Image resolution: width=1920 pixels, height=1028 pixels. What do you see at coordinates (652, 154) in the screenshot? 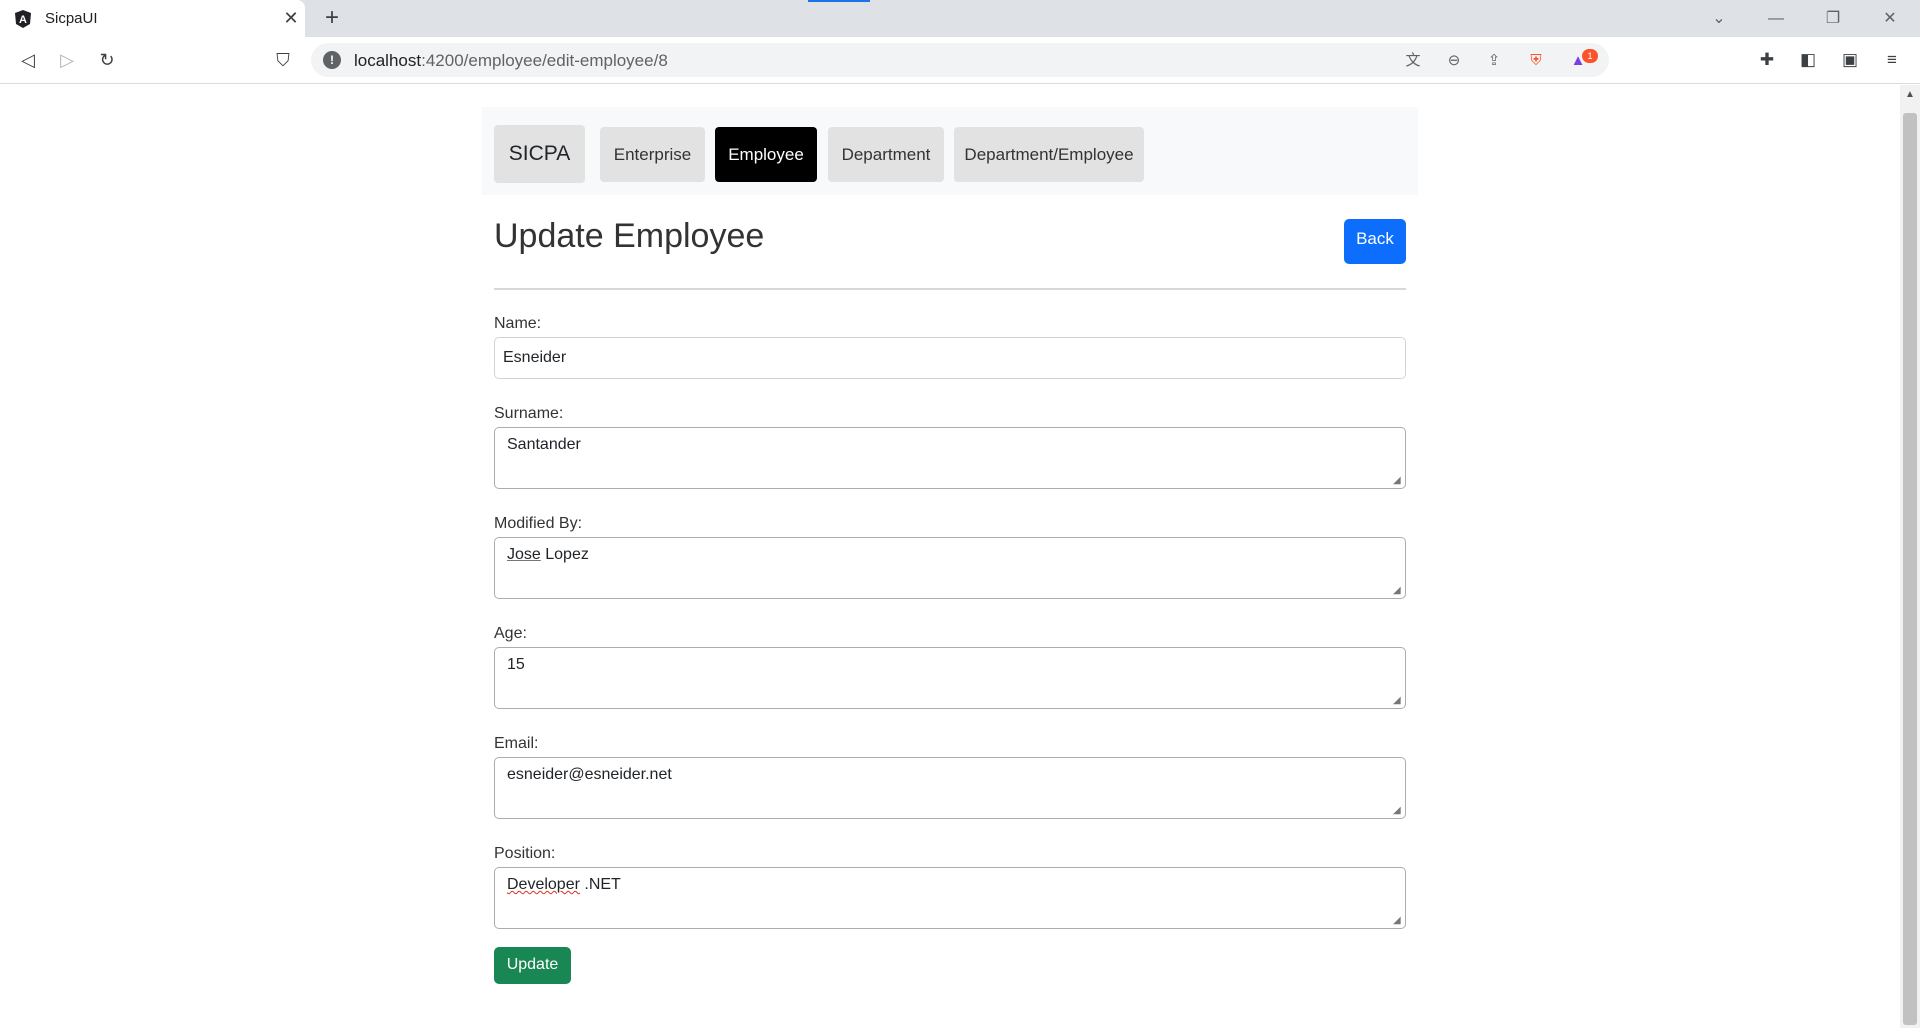
I see `nav-item-enterprise: Enterprise` at bounding box center [652, 154].